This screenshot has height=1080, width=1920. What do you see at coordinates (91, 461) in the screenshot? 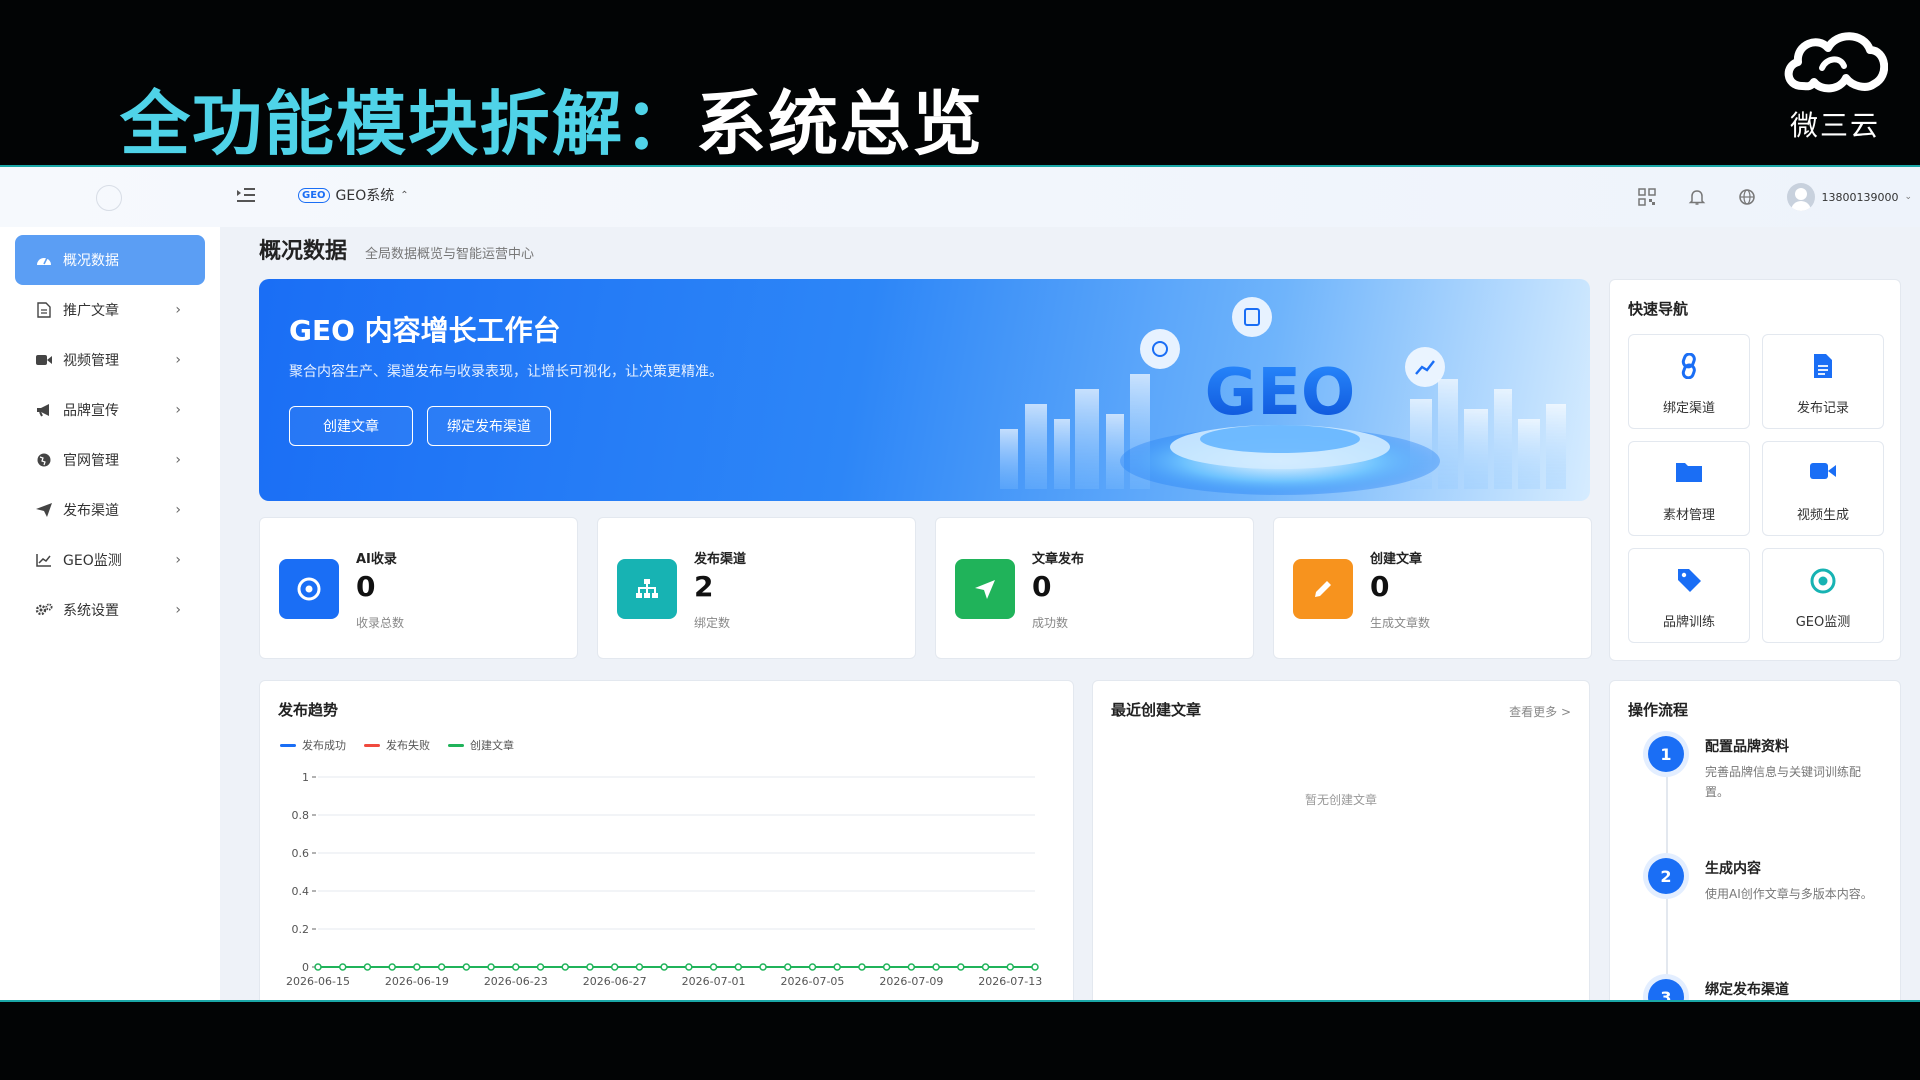
I see `sidebar-item-label: 官网管理` at bounding box center [91, 461].